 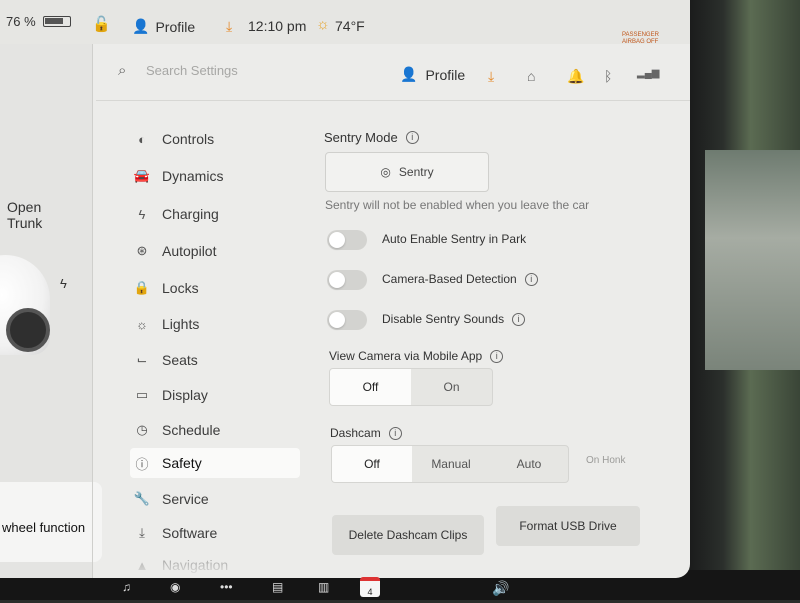 I want to click on bolt-icon: ϟ, so click(x=142, y=214).